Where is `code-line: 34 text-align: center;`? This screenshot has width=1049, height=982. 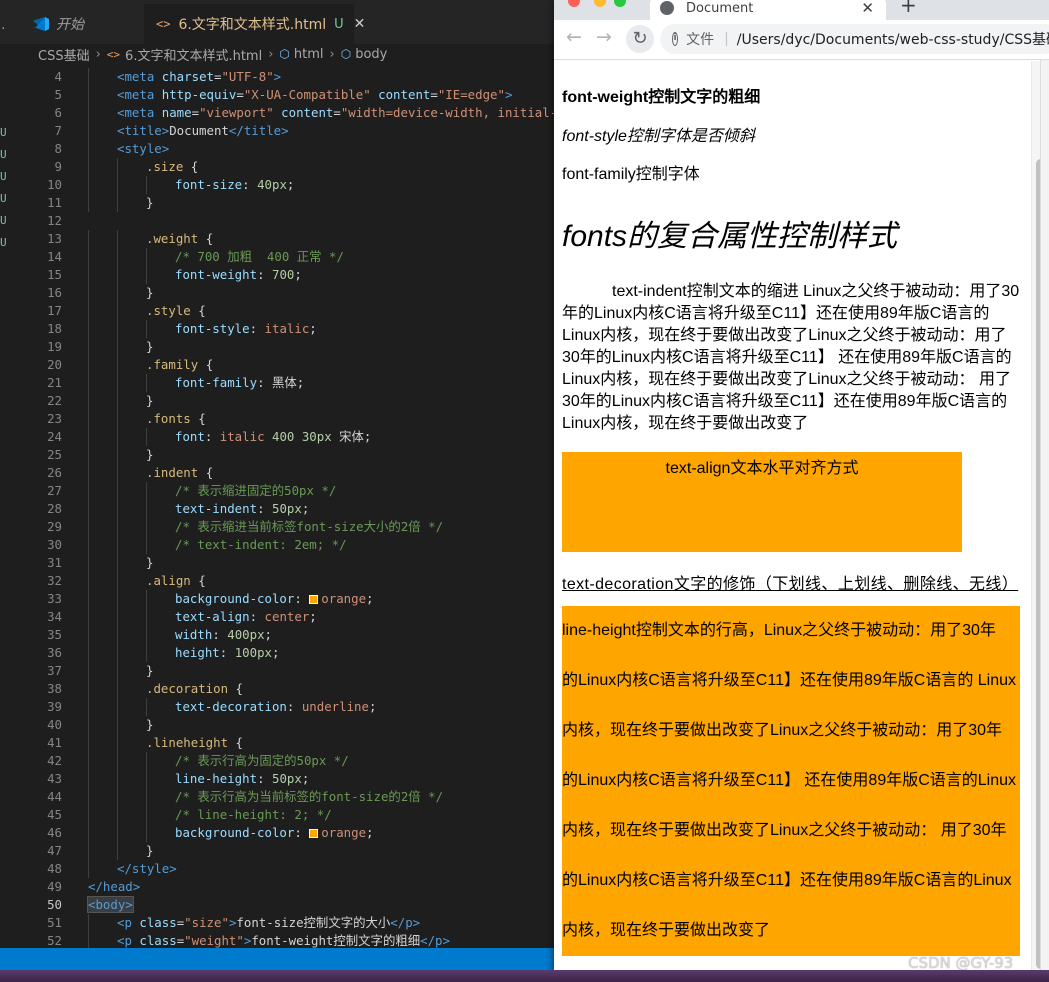 code-line: 34 text-align: center; is located at coordinates (278, 617).